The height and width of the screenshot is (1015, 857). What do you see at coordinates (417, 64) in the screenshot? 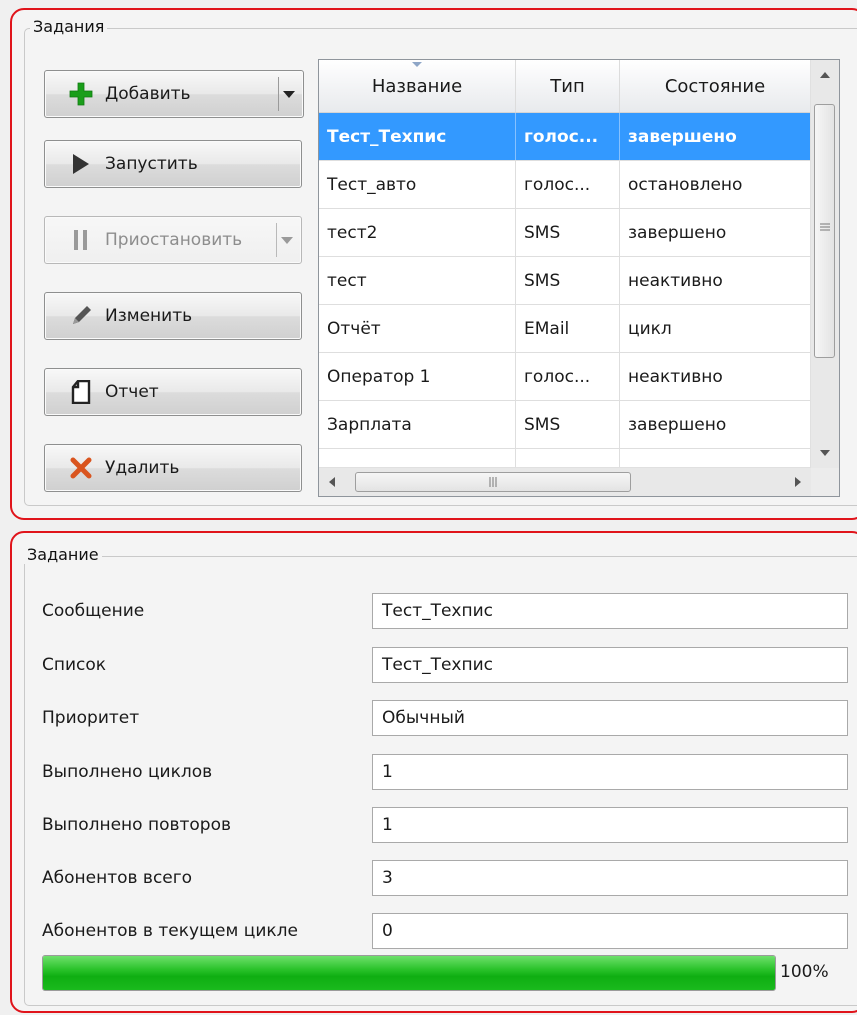
I see `sort-indicator-icon` at bounding box center [417, 64].